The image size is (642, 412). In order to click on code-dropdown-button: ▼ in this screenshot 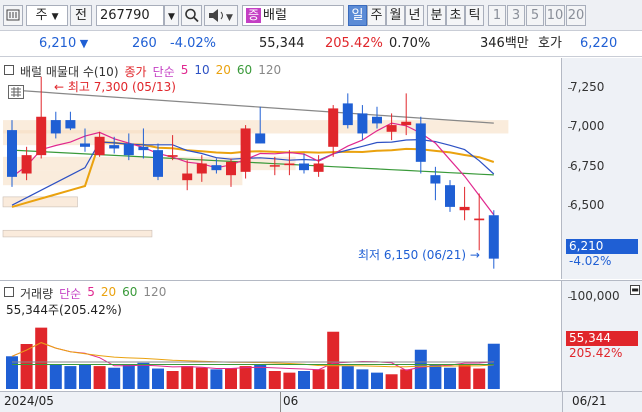, I will do `click(171, 15)`.